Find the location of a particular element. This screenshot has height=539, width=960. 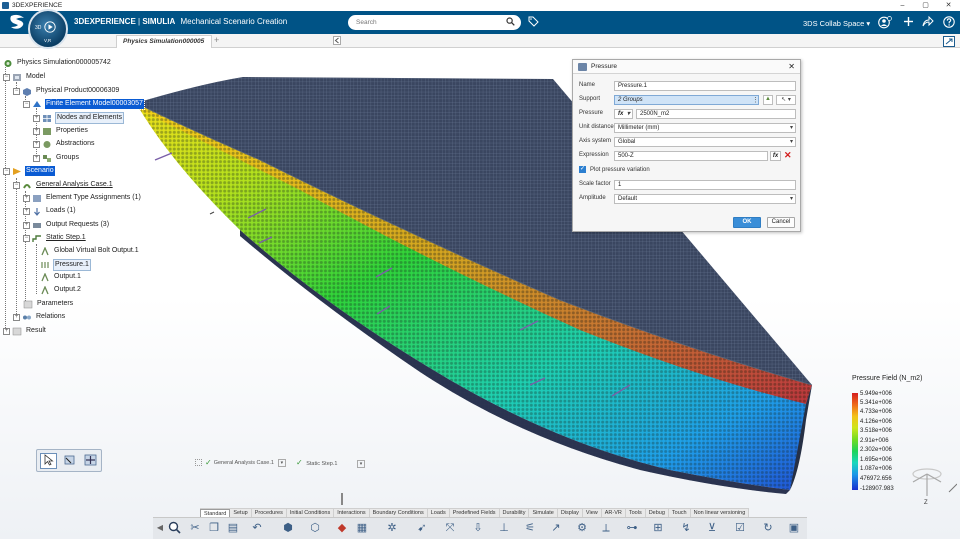

tree-node-groups: + Groups is located at coordinates (56, 158).